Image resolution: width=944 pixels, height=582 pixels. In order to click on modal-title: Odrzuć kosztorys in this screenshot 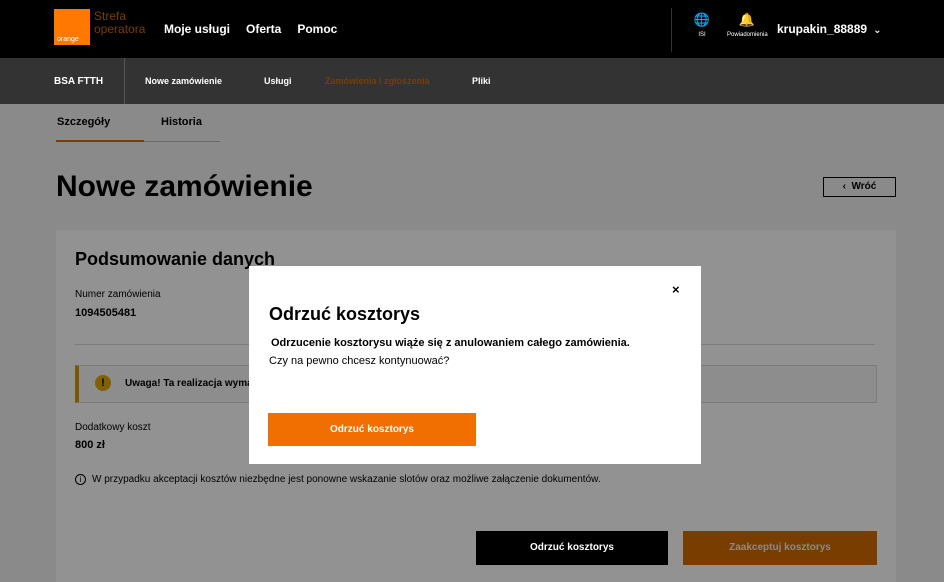, I will do `click(345, 314)`.